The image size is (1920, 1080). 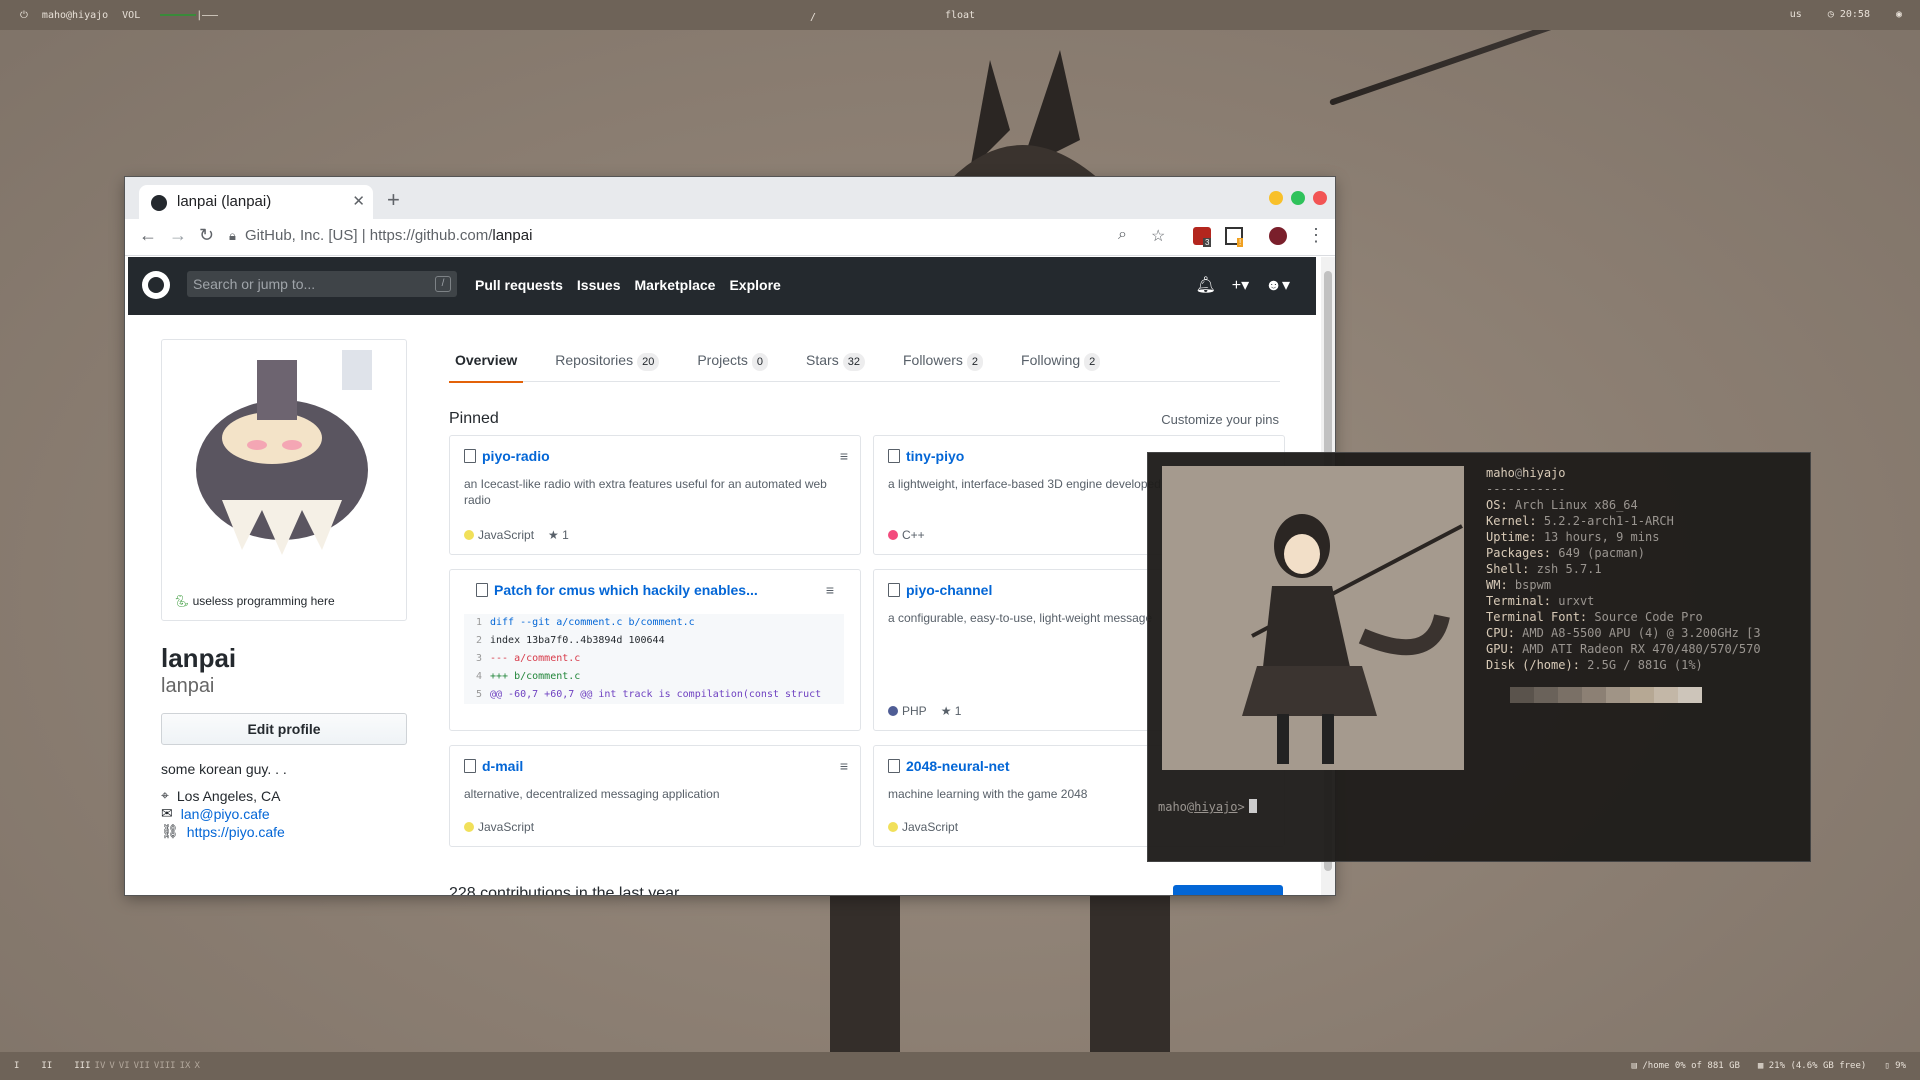 I want to click on workspace-1: I, so click(x=16, y=1066).